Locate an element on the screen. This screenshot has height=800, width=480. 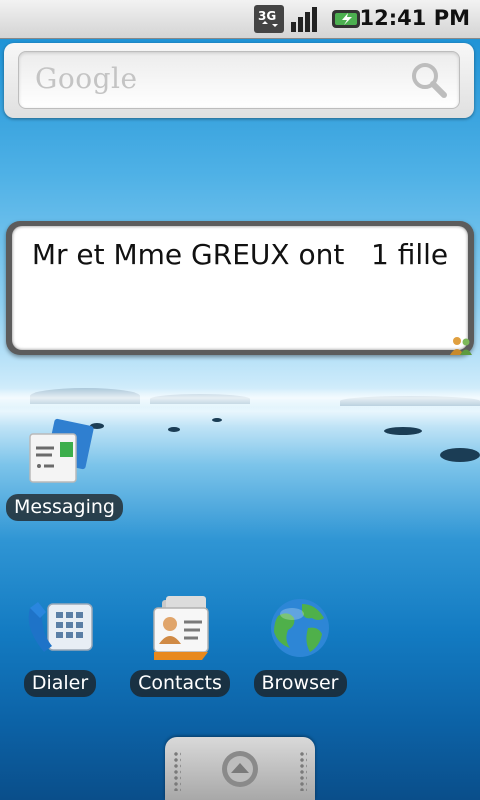
app-drawer-handle is located at coordinates (240, 768).